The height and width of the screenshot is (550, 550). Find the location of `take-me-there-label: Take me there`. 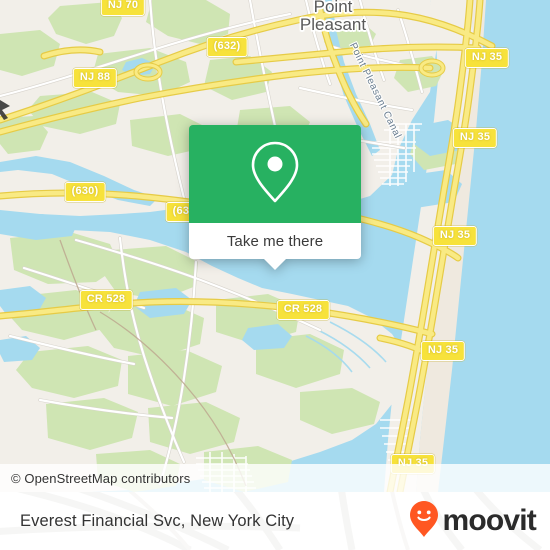

take-me-there-label: Take me there is located at coordinates (275, 241).